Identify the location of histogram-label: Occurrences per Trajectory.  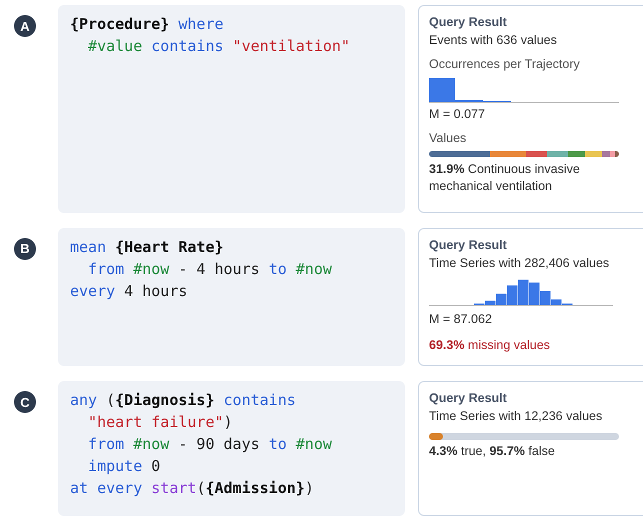
(504, 64).